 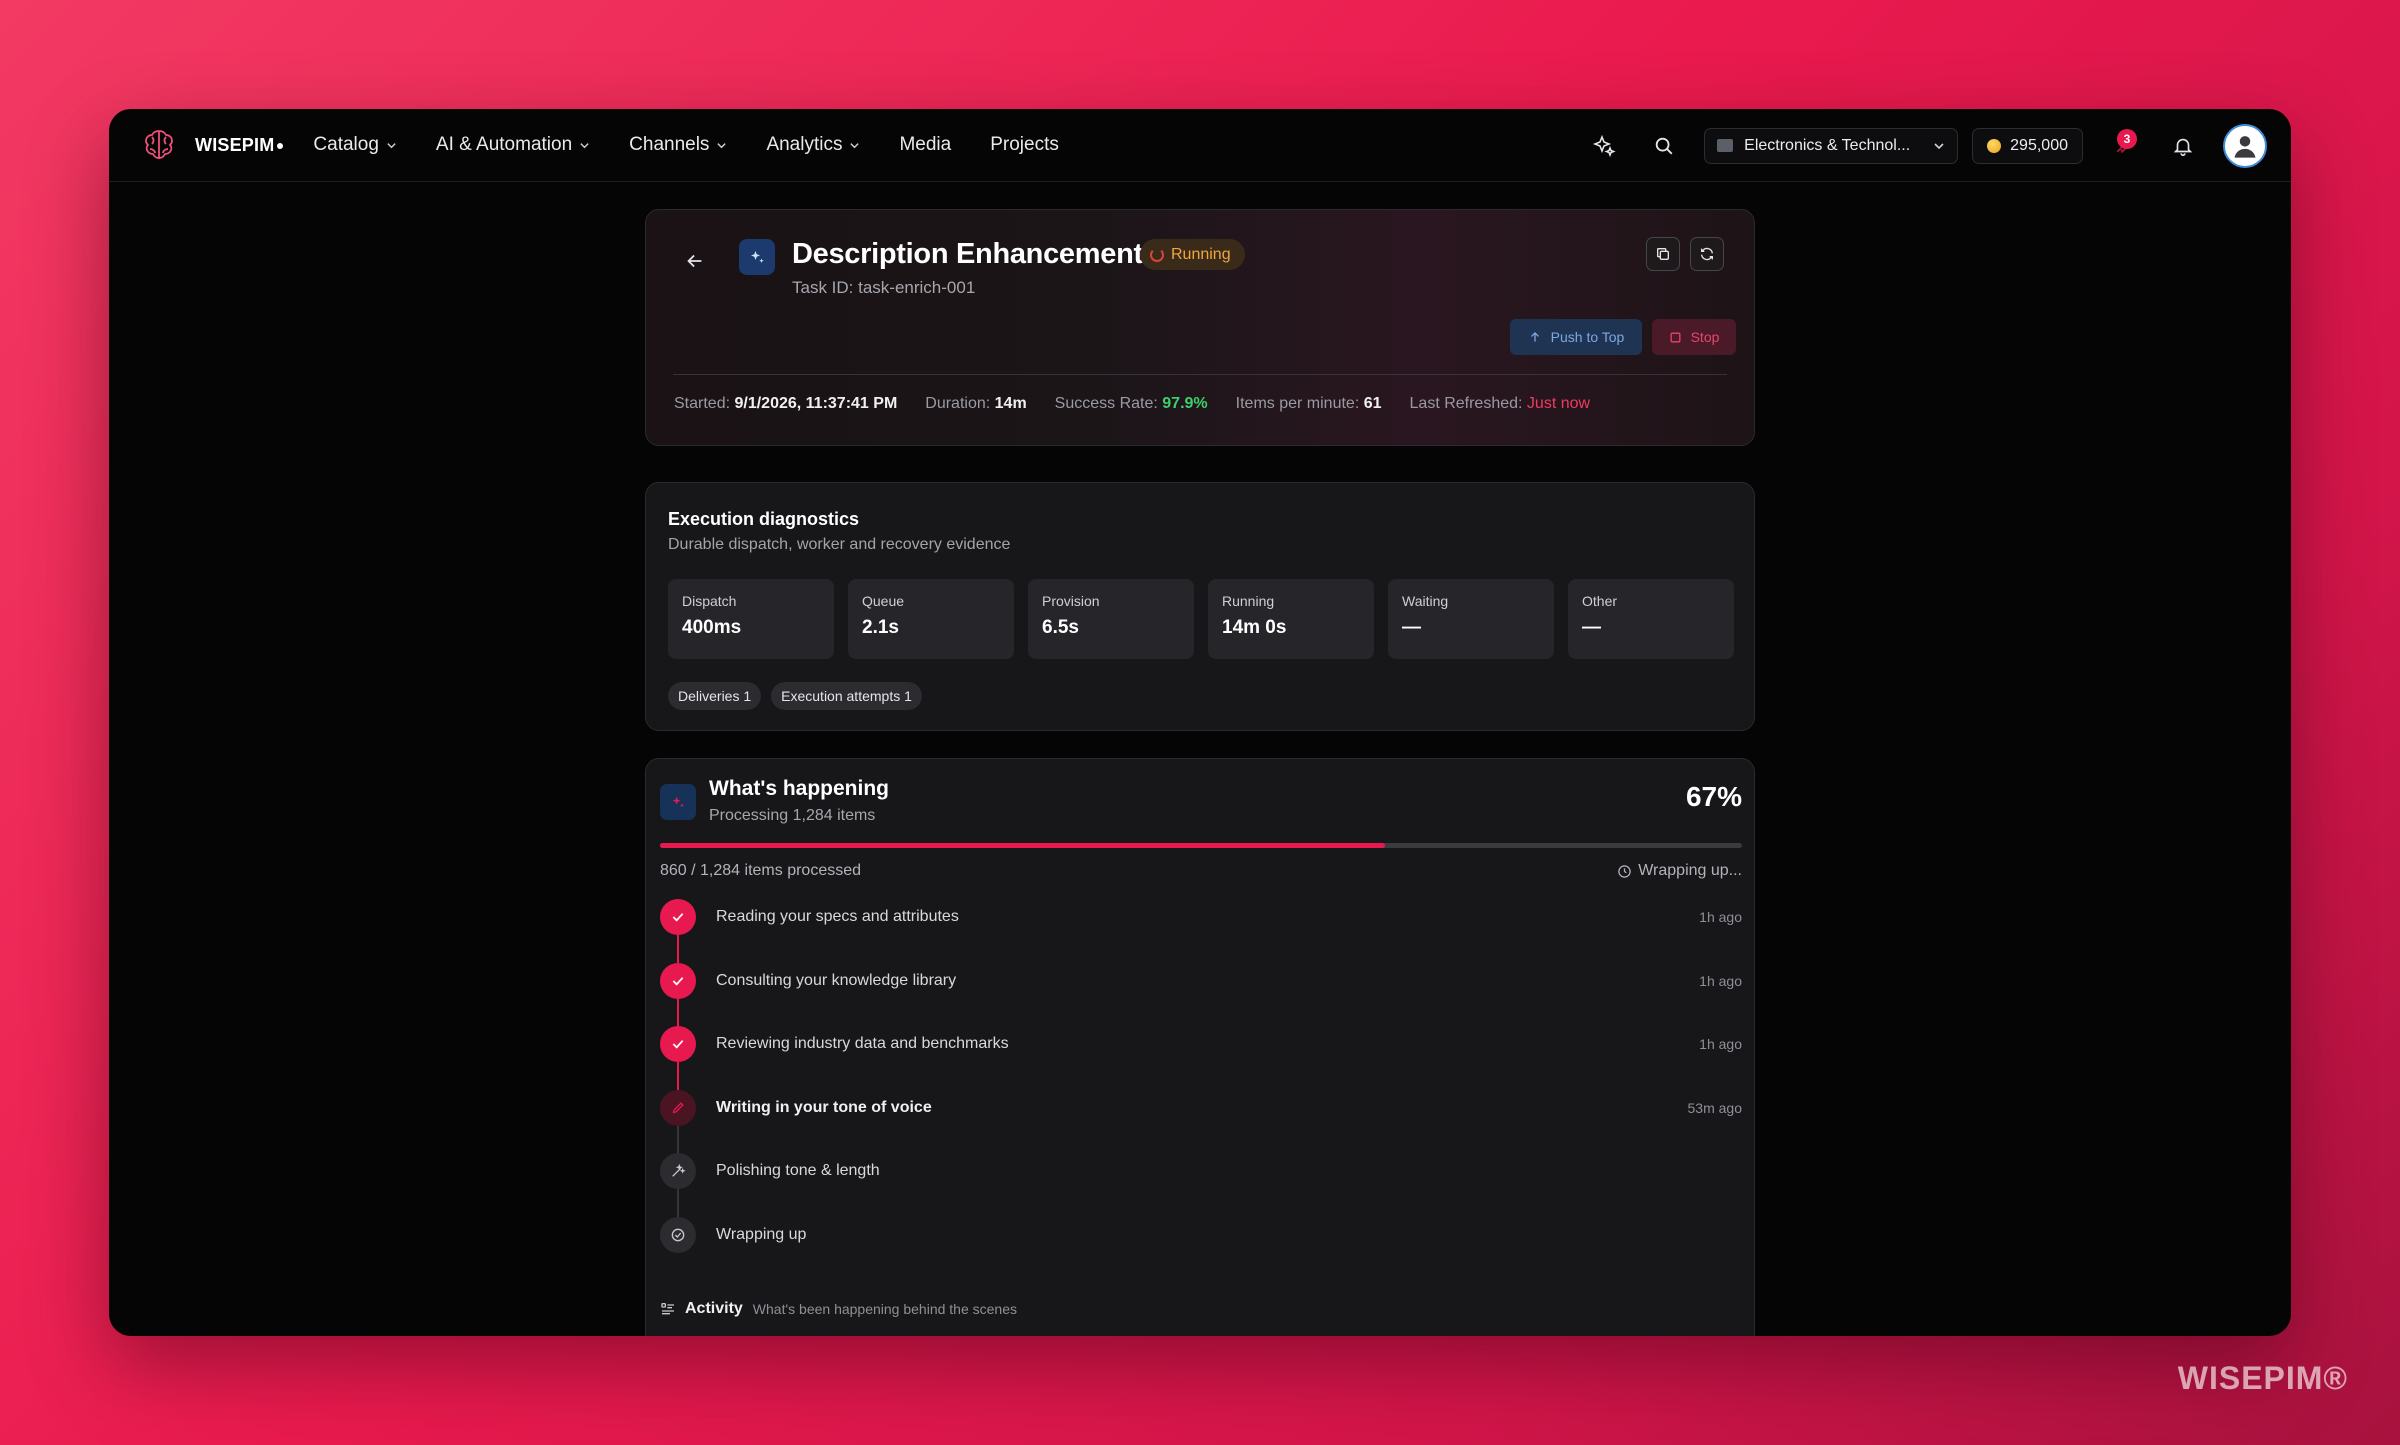 I want to click on activity-title: Activity, so click(x=714, y=1308).